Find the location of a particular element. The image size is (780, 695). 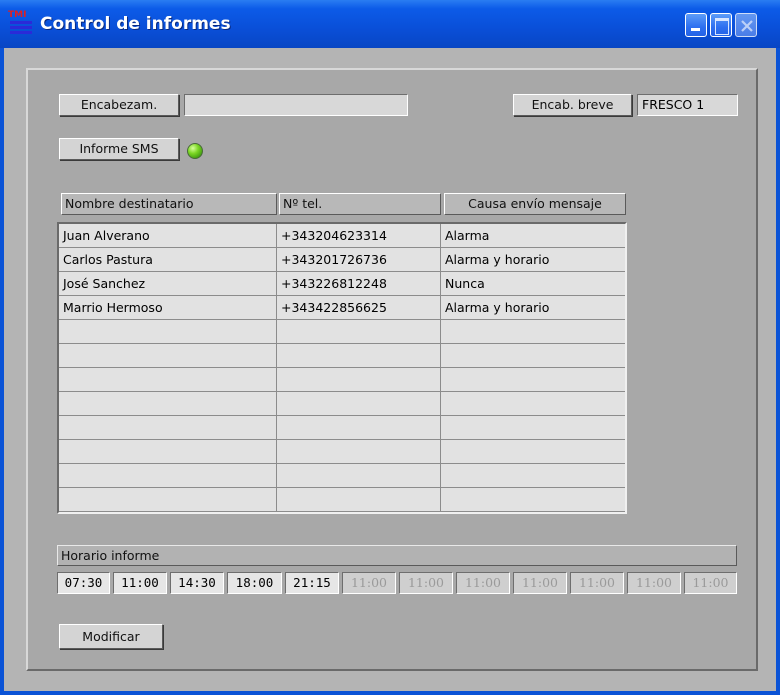

table-row: José Sanchez +343226812248 Nunca is located at coordinates (342, 284).